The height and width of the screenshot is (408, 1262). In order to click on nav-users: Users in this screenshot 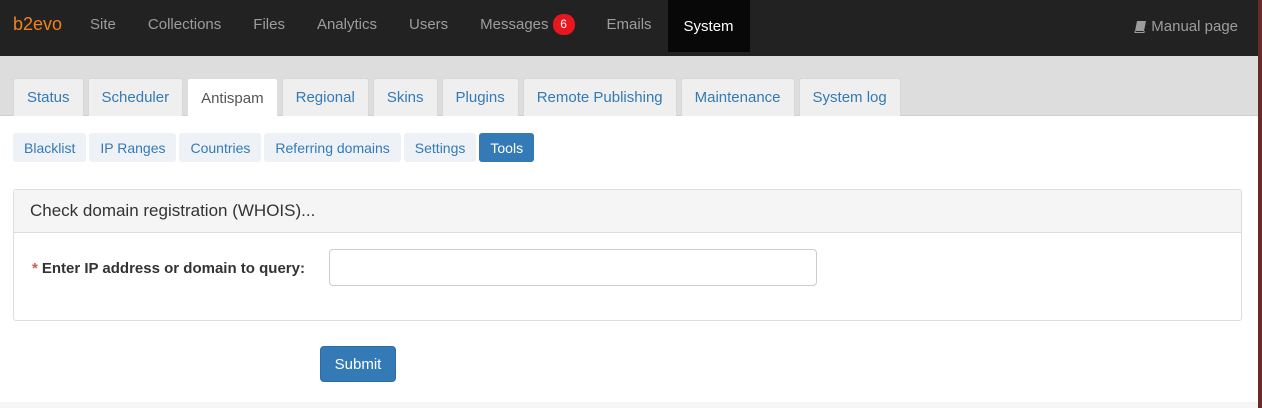, I will do `click(428, 24)`.